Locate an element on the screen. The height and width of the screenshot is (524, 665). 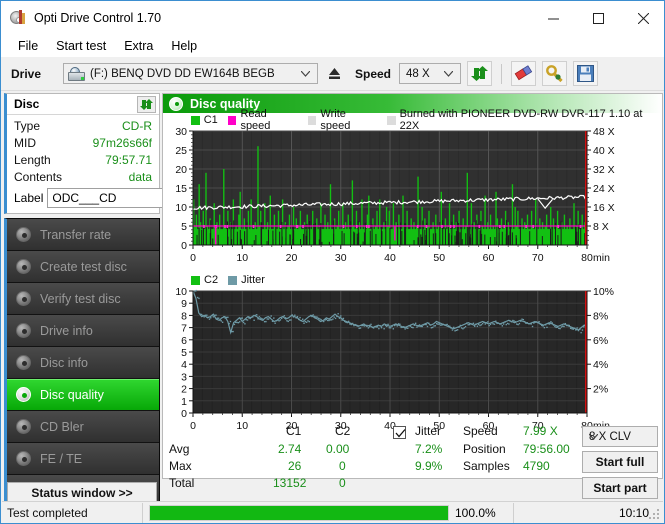
progress-fill is located at coordinates (299, 512).